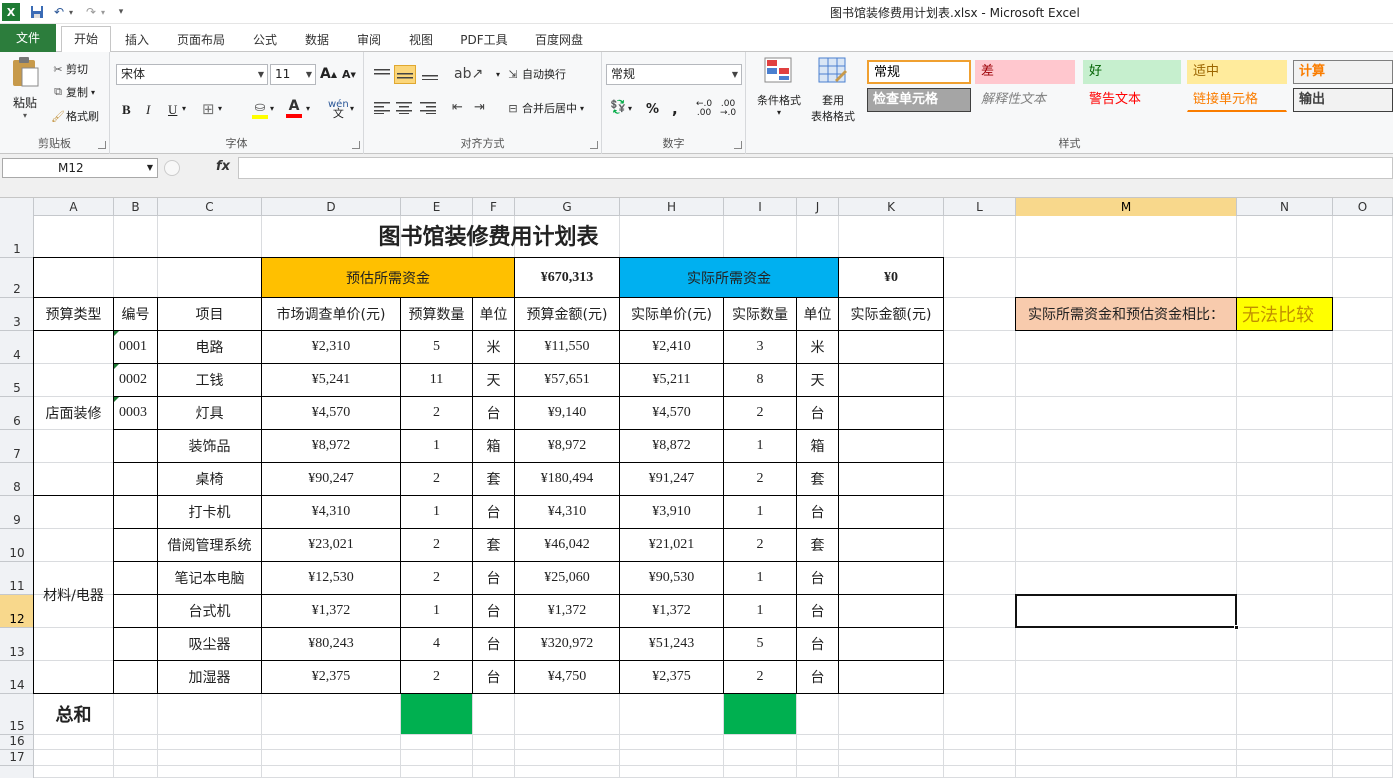 This screenshot has height=778, width=1393. I want to click on item-cell-aprice: ¥21,021, so click(671, 545).